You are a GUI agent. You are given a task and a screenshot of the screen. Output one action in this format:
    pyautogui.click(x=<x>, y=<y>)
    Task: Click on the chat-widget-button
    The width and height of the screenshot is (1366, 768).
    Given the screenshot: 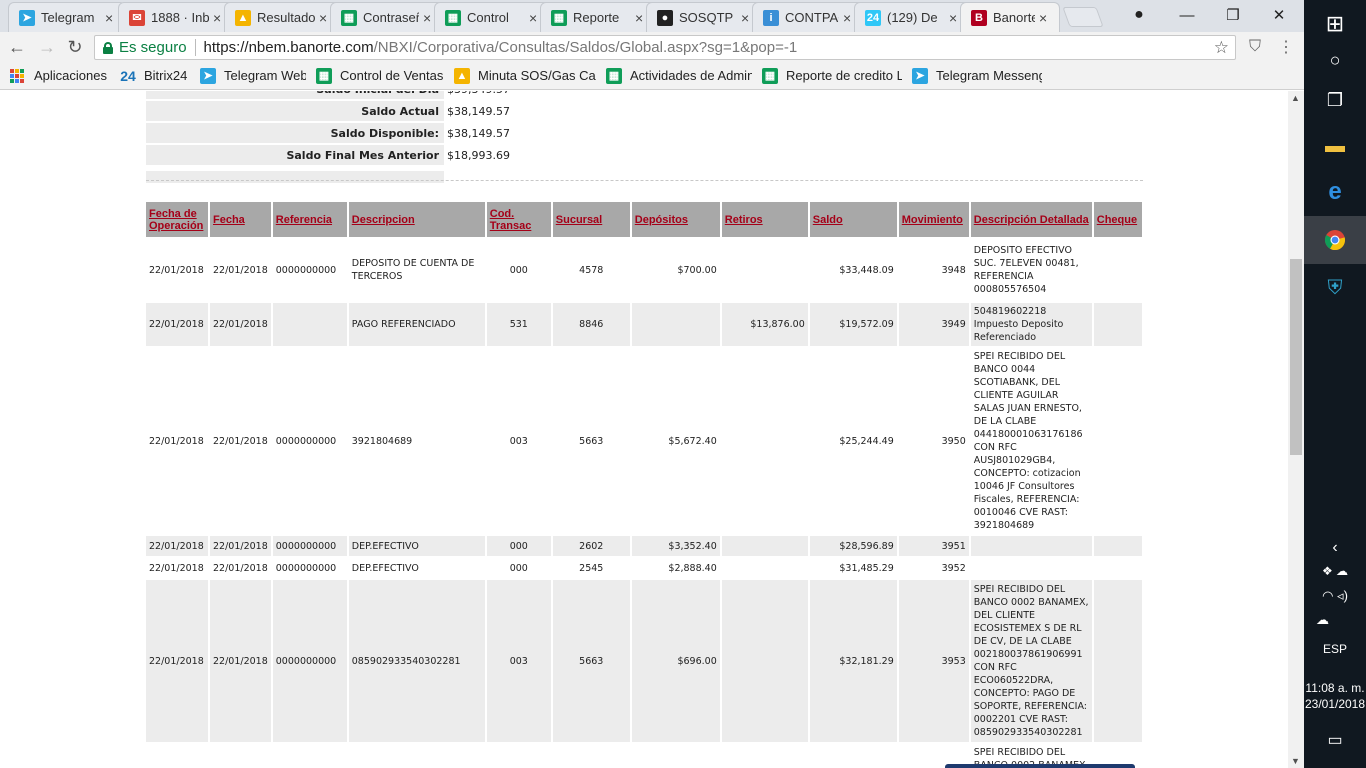 What is the action you would take?
    pyautogui.click(x=1040, y=766)
    